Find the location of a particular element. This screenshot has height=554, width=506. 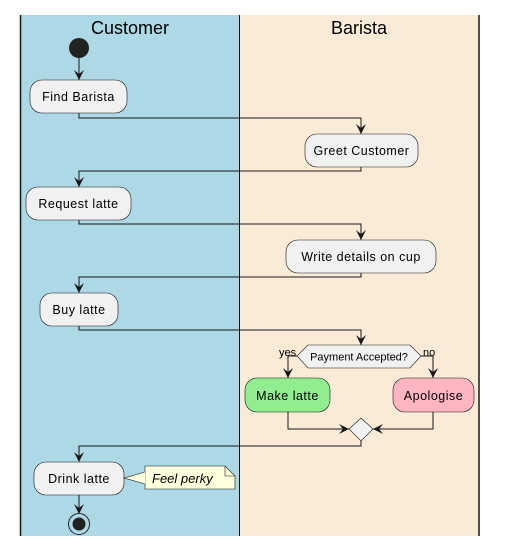

svg-text: Request latte is located at coordinates (78, 204).